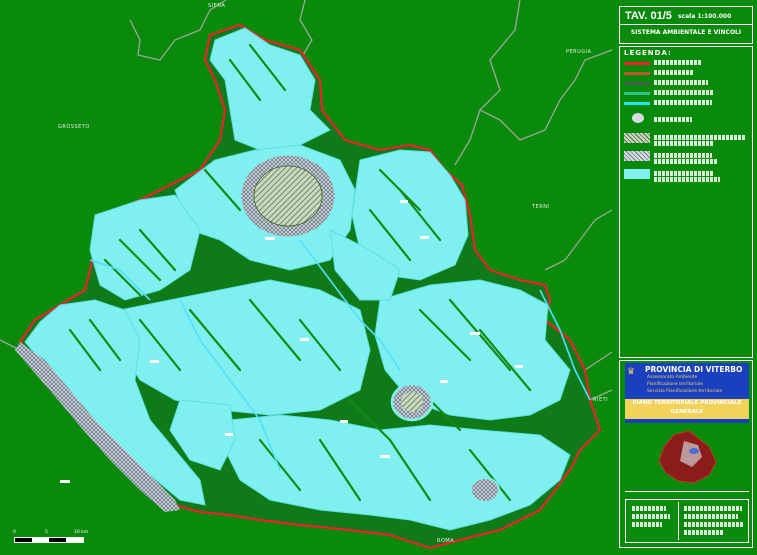 The height and width of the screenshot is (555, 757). Describe the element at coordinates (637, 103) in the screenshot. I see `legend-swatch-cyan-line` at that location.